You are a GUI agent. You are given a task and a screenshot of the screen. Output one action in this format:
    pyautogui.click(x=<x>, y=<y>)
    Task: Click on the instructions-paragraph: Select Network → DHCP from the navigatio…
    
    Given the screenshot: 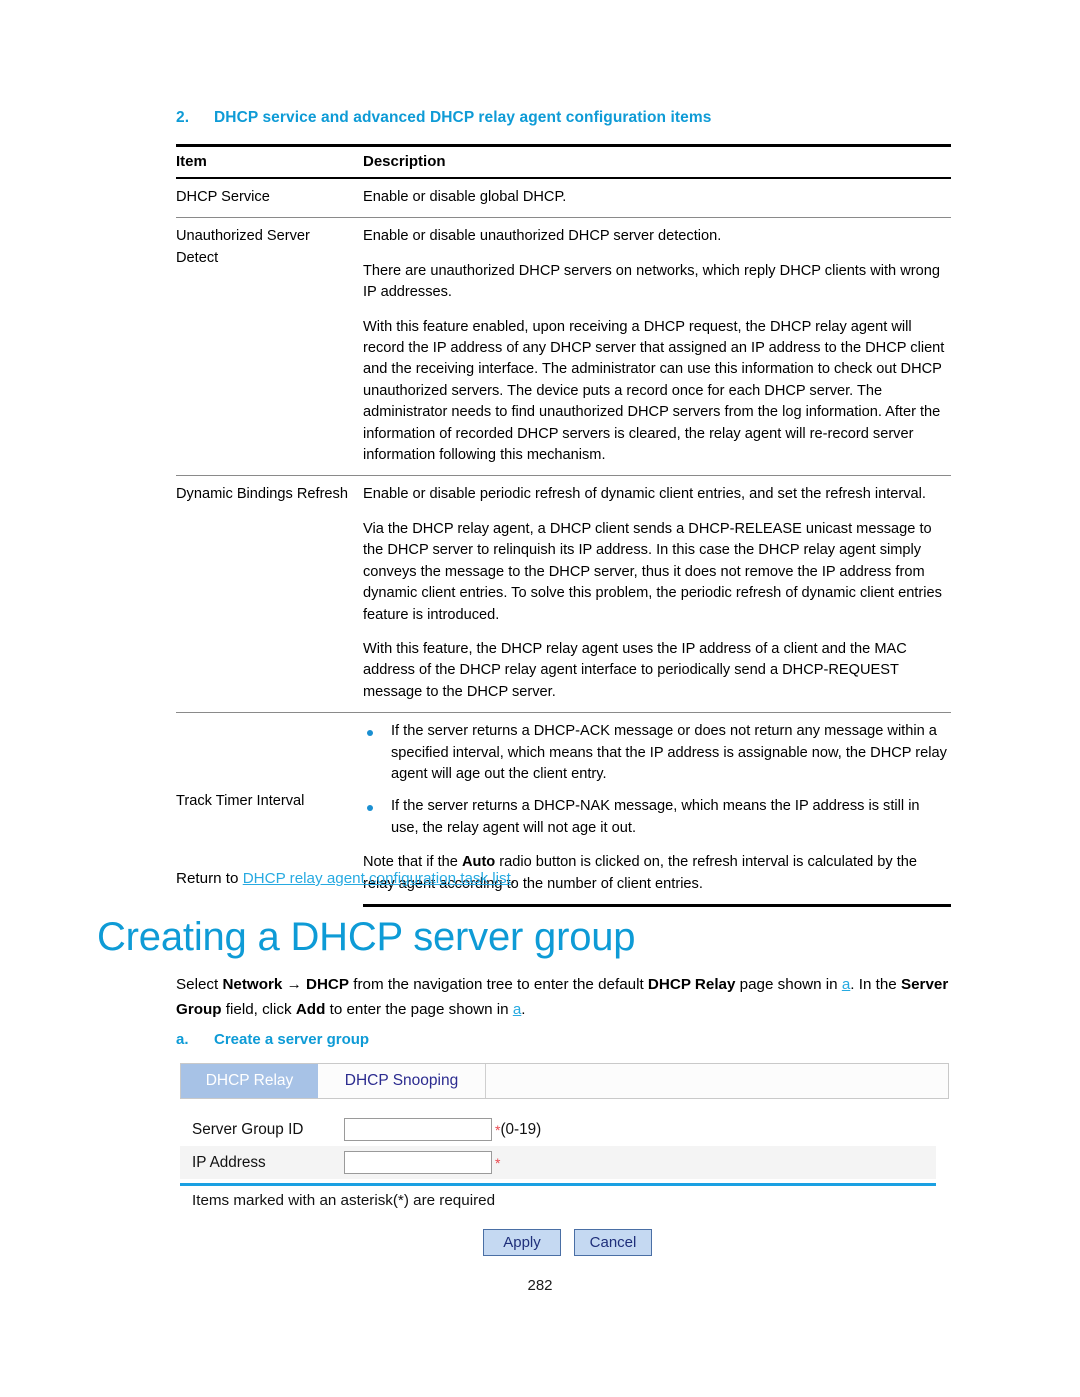 What is the action you would take?
    pyautogui.click(x=579, y=997)
    